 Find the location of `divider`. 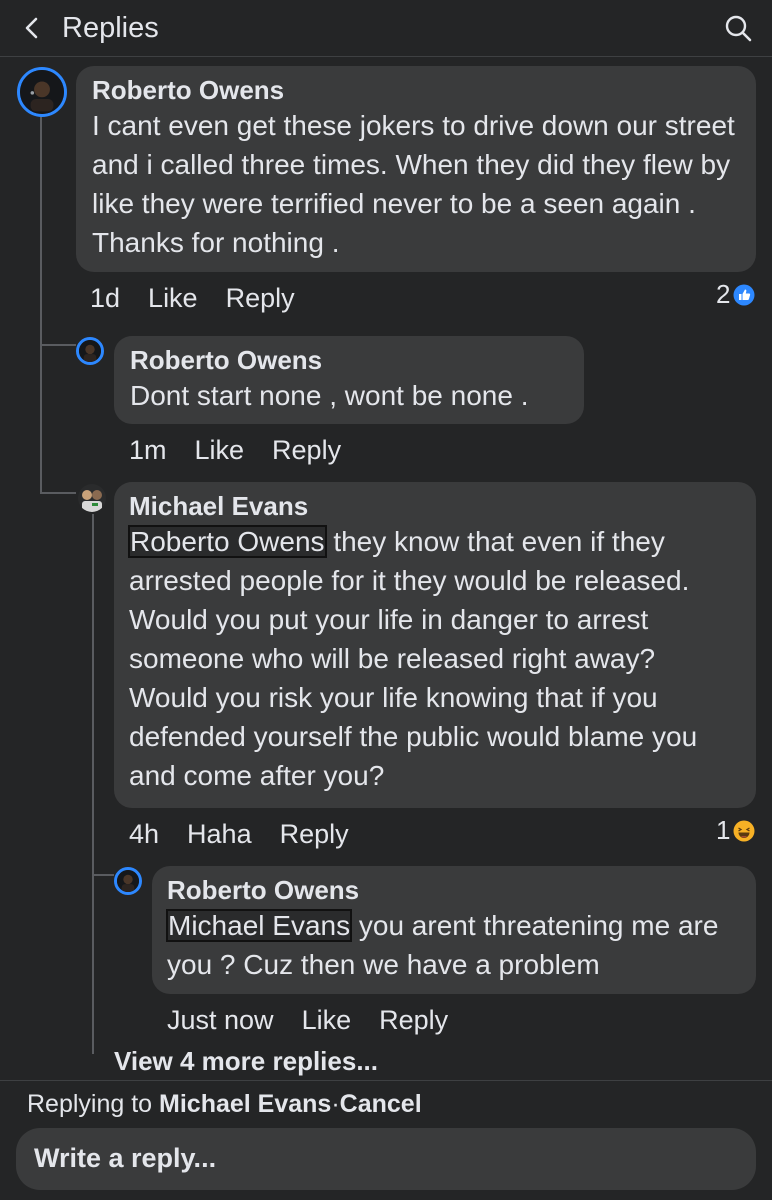

divider is located at coordinates (386, 1080).